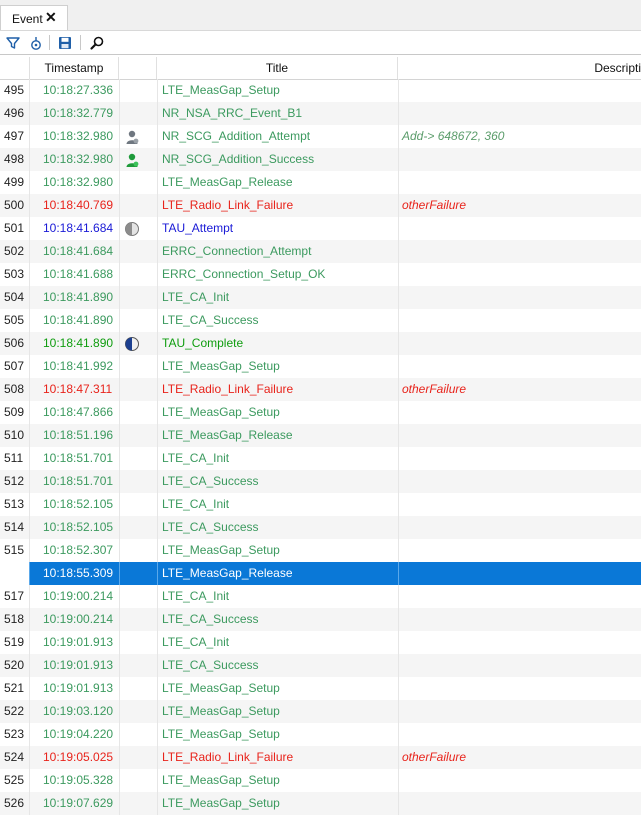 This screenshot has height=822, width=641. Describe the element at coordinates (320, 596) in the screenshot. I see `table-row: 517 10:19:00.214 LTE_CA_Init` at that location.